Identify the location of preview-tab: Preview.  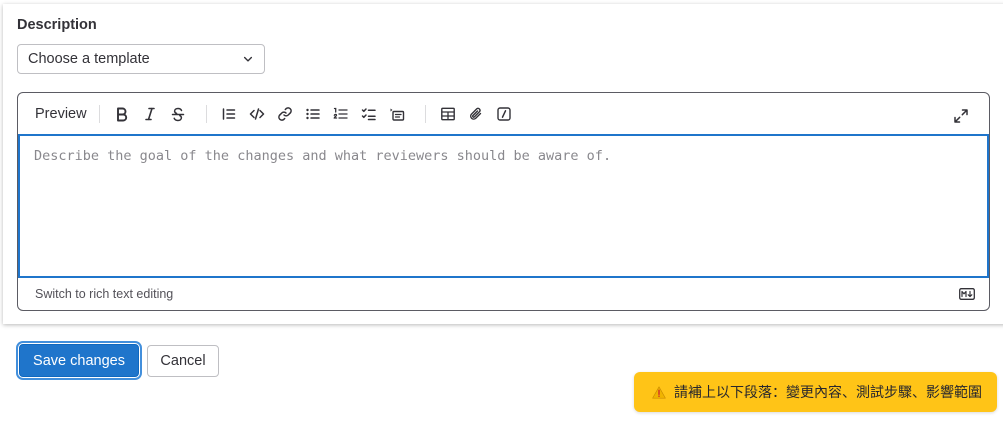
(61, 114).